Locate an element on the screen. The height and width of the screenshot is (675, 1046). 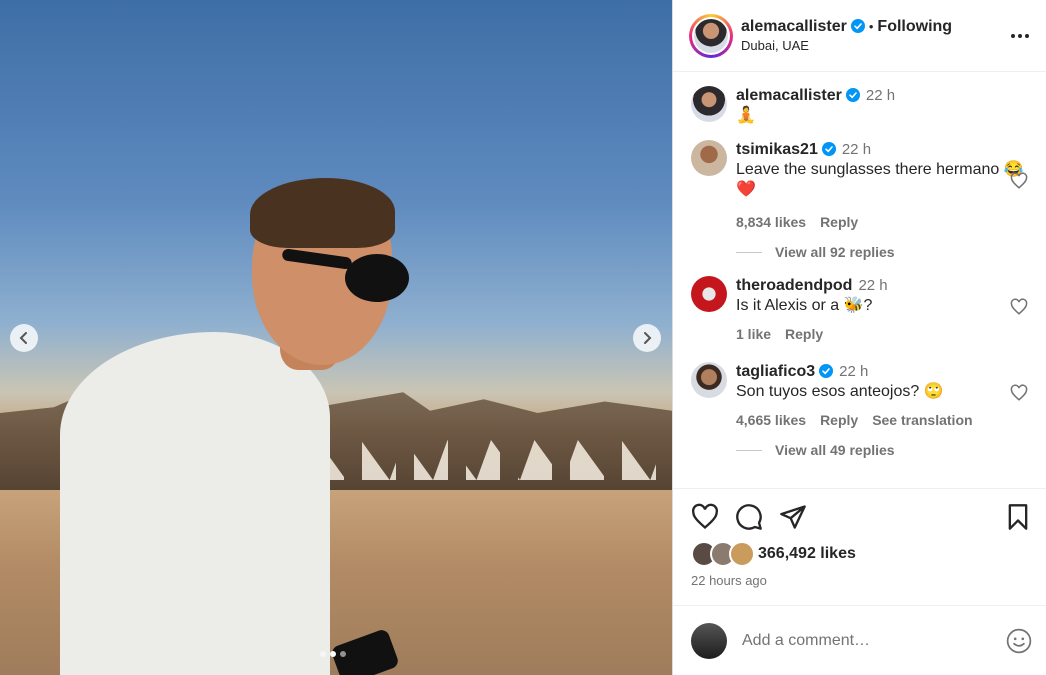
comment-bubble-icon is located at coordinates (749, 517).